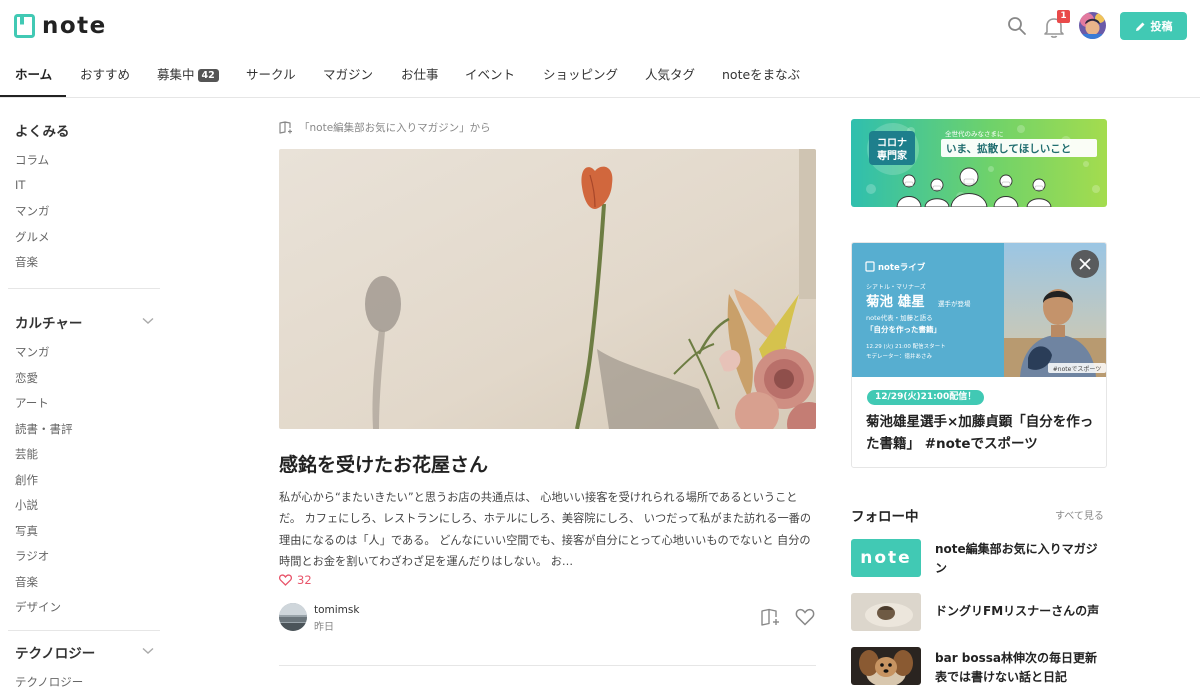 This screenshot has width=1200, height=699. Describe the element at coordinates (1020, 559) in the screenshot. I see `following-item-name: note編集部お気に入りマガジン` at that location.